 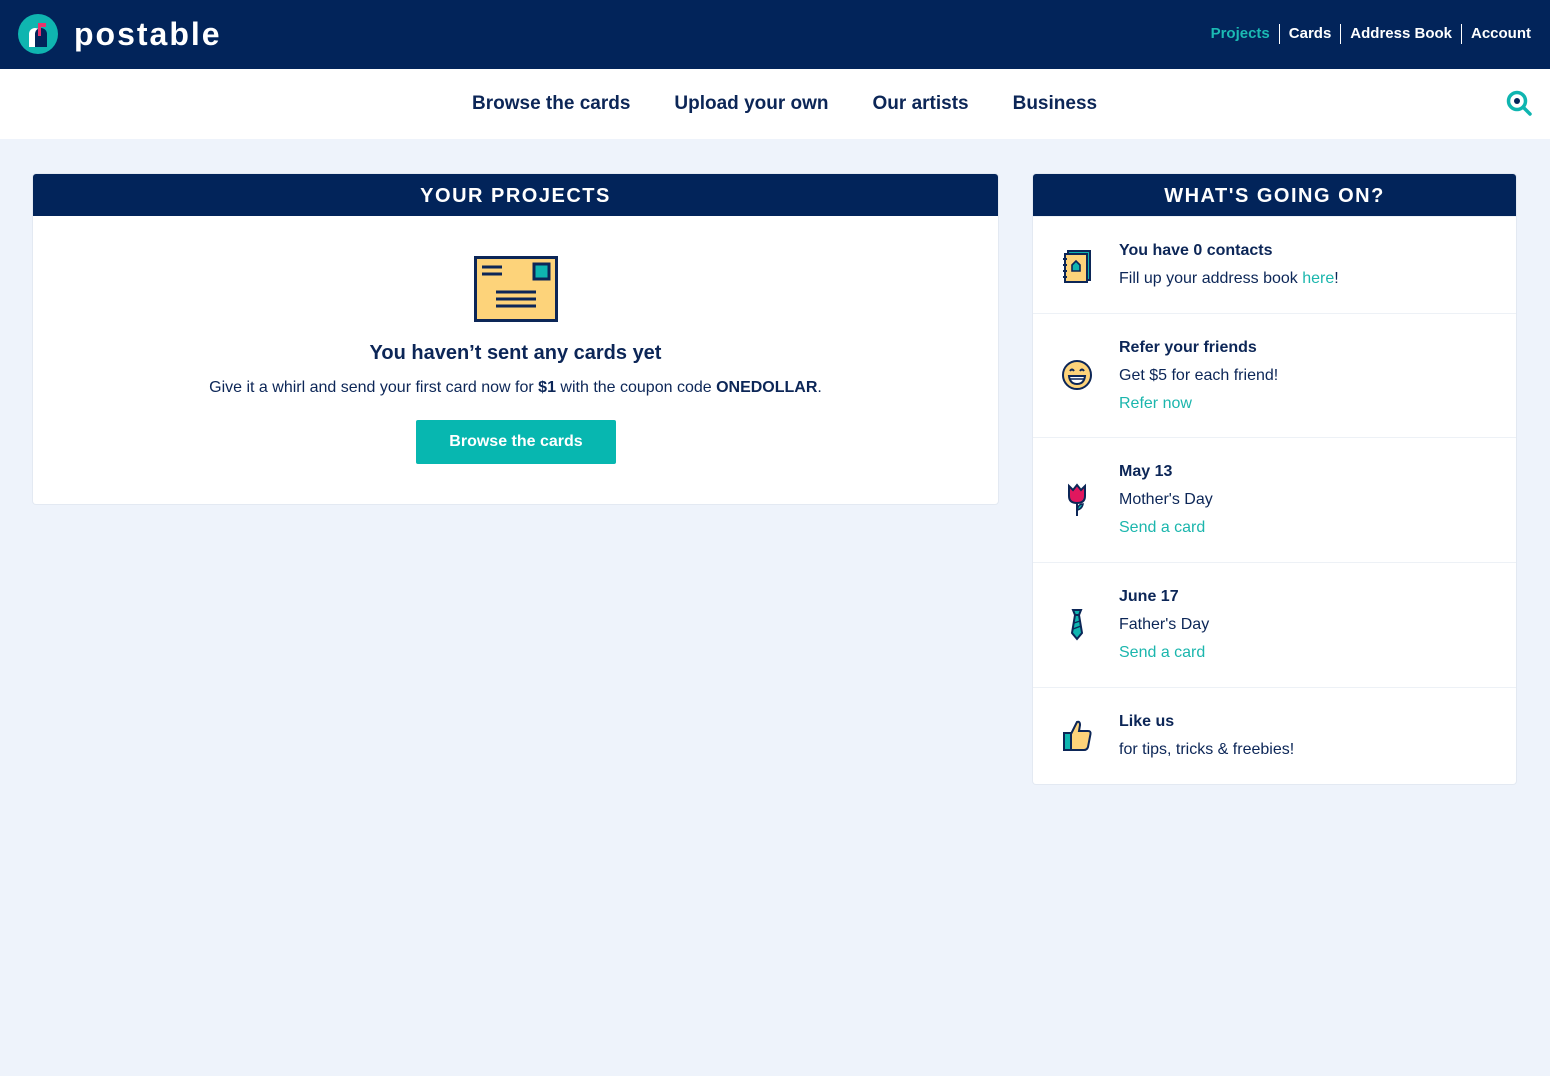 I want to click on mothers-day-label: Mother's Day, so click(x=1166, y=499).